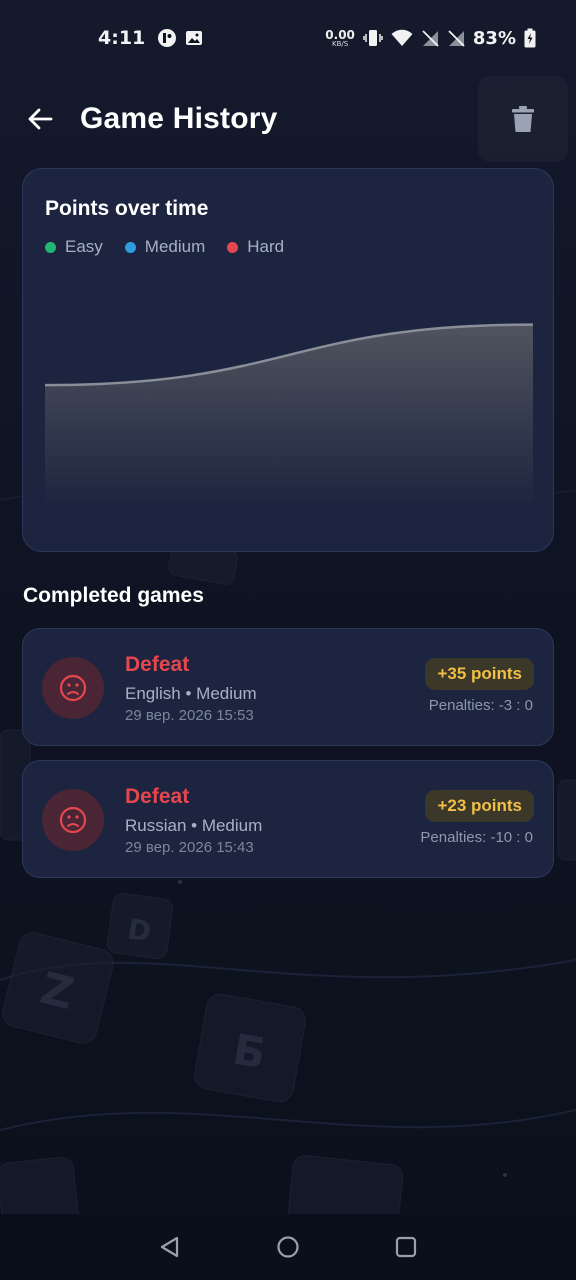 This screenshot has width=576, height=1280. I want to click on clear-history-button, so click(523, 119).